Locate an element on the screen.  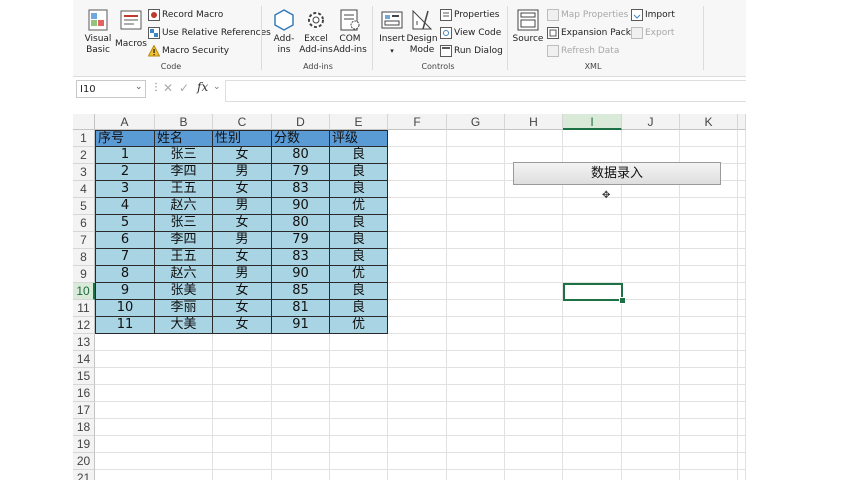
row-header-11: 11 is located at coordinates (84, 308).